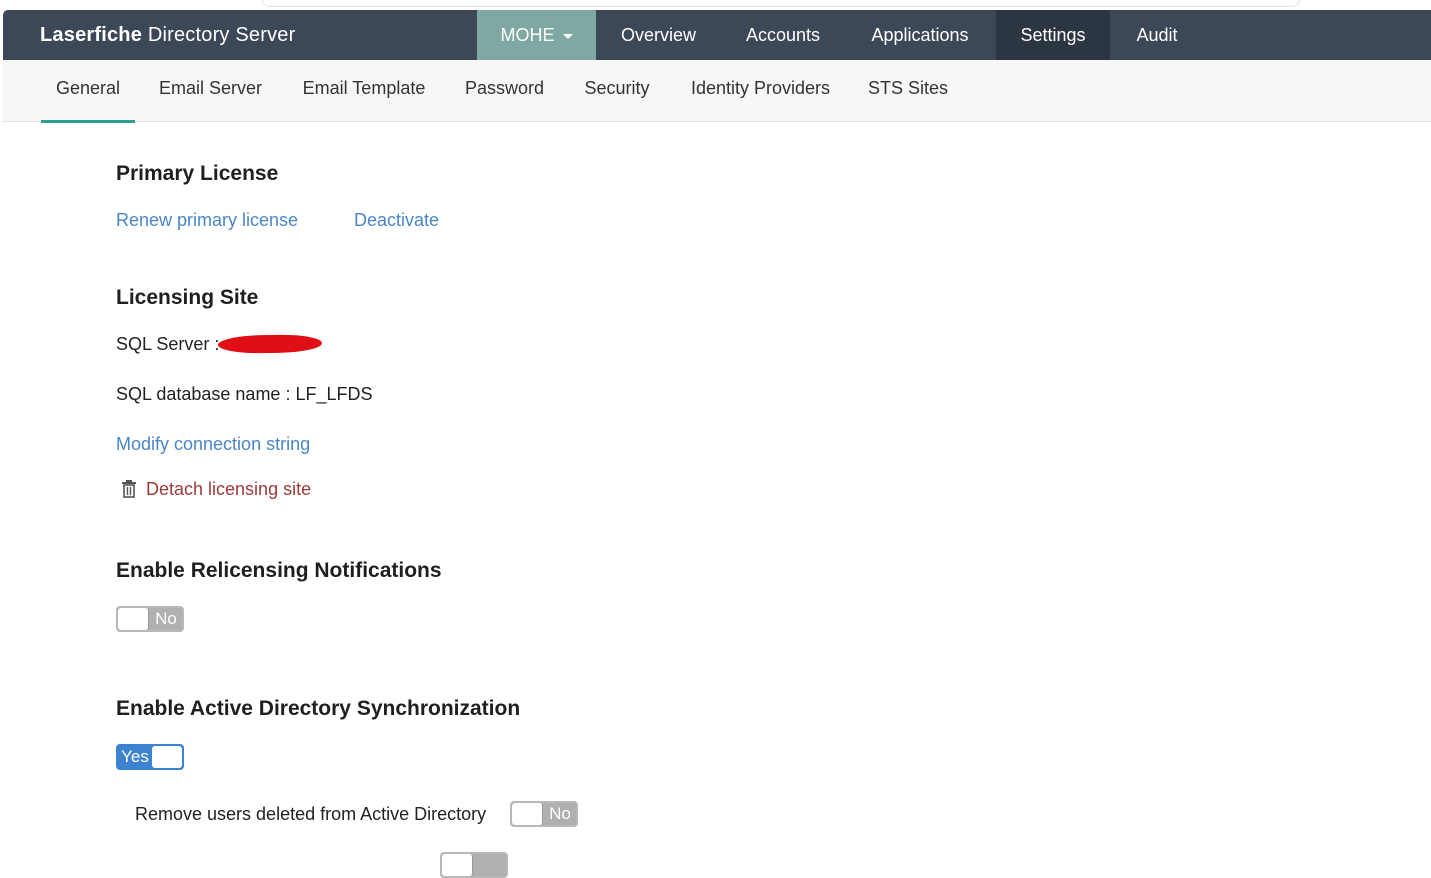 The width and height of the screenshot is (1431, 878). What do you see at coordinates (318, 708) in the screenshot?
I see `ad-sync-heading: Enable Active Directory Synchronization` at bounding box center [318, 708].